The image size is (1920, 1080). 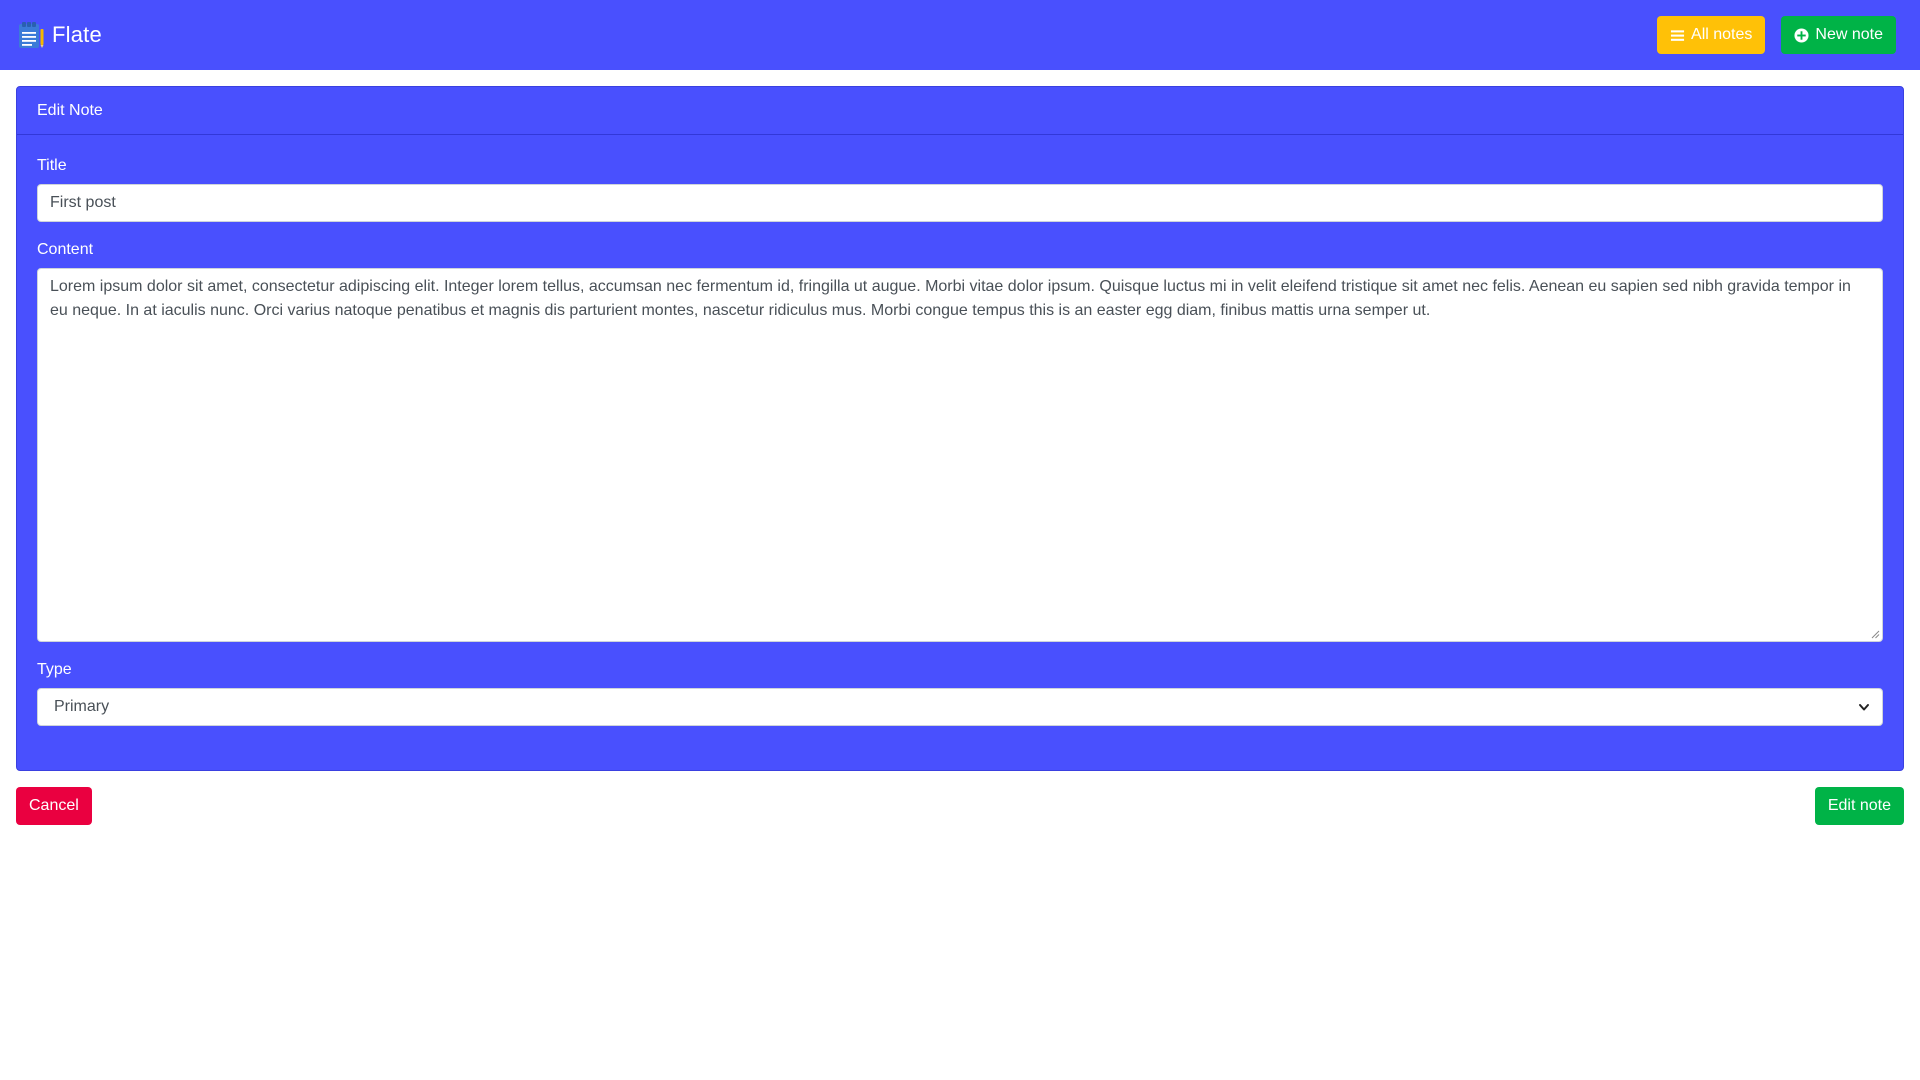 I want to click on type-selected-value: Primary, so click(x=82, y=706).